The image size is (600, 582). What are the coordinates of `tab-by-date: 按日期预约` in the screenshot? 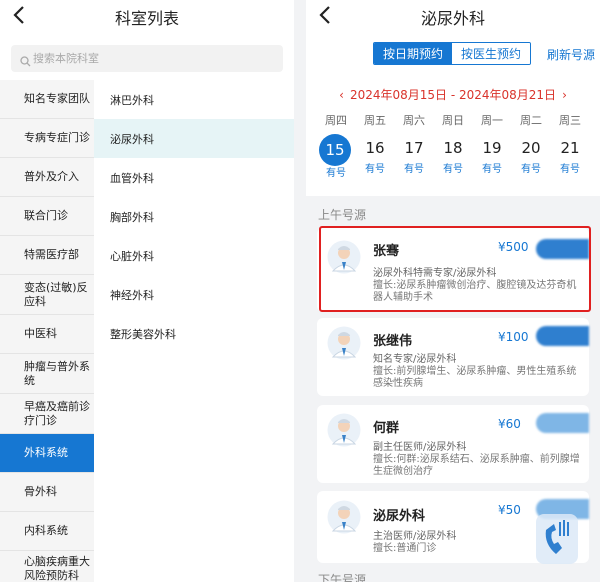 It's located at (413, 53).